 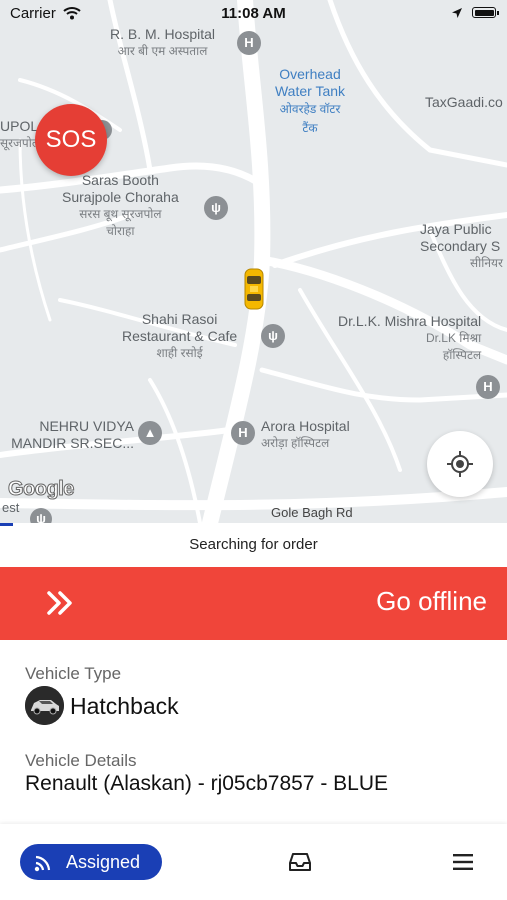 What do you see at coordinates (124, 706) in the screenshot?
I see `vehicle-type-value: Hatchback` at bounding box center [124, 706].